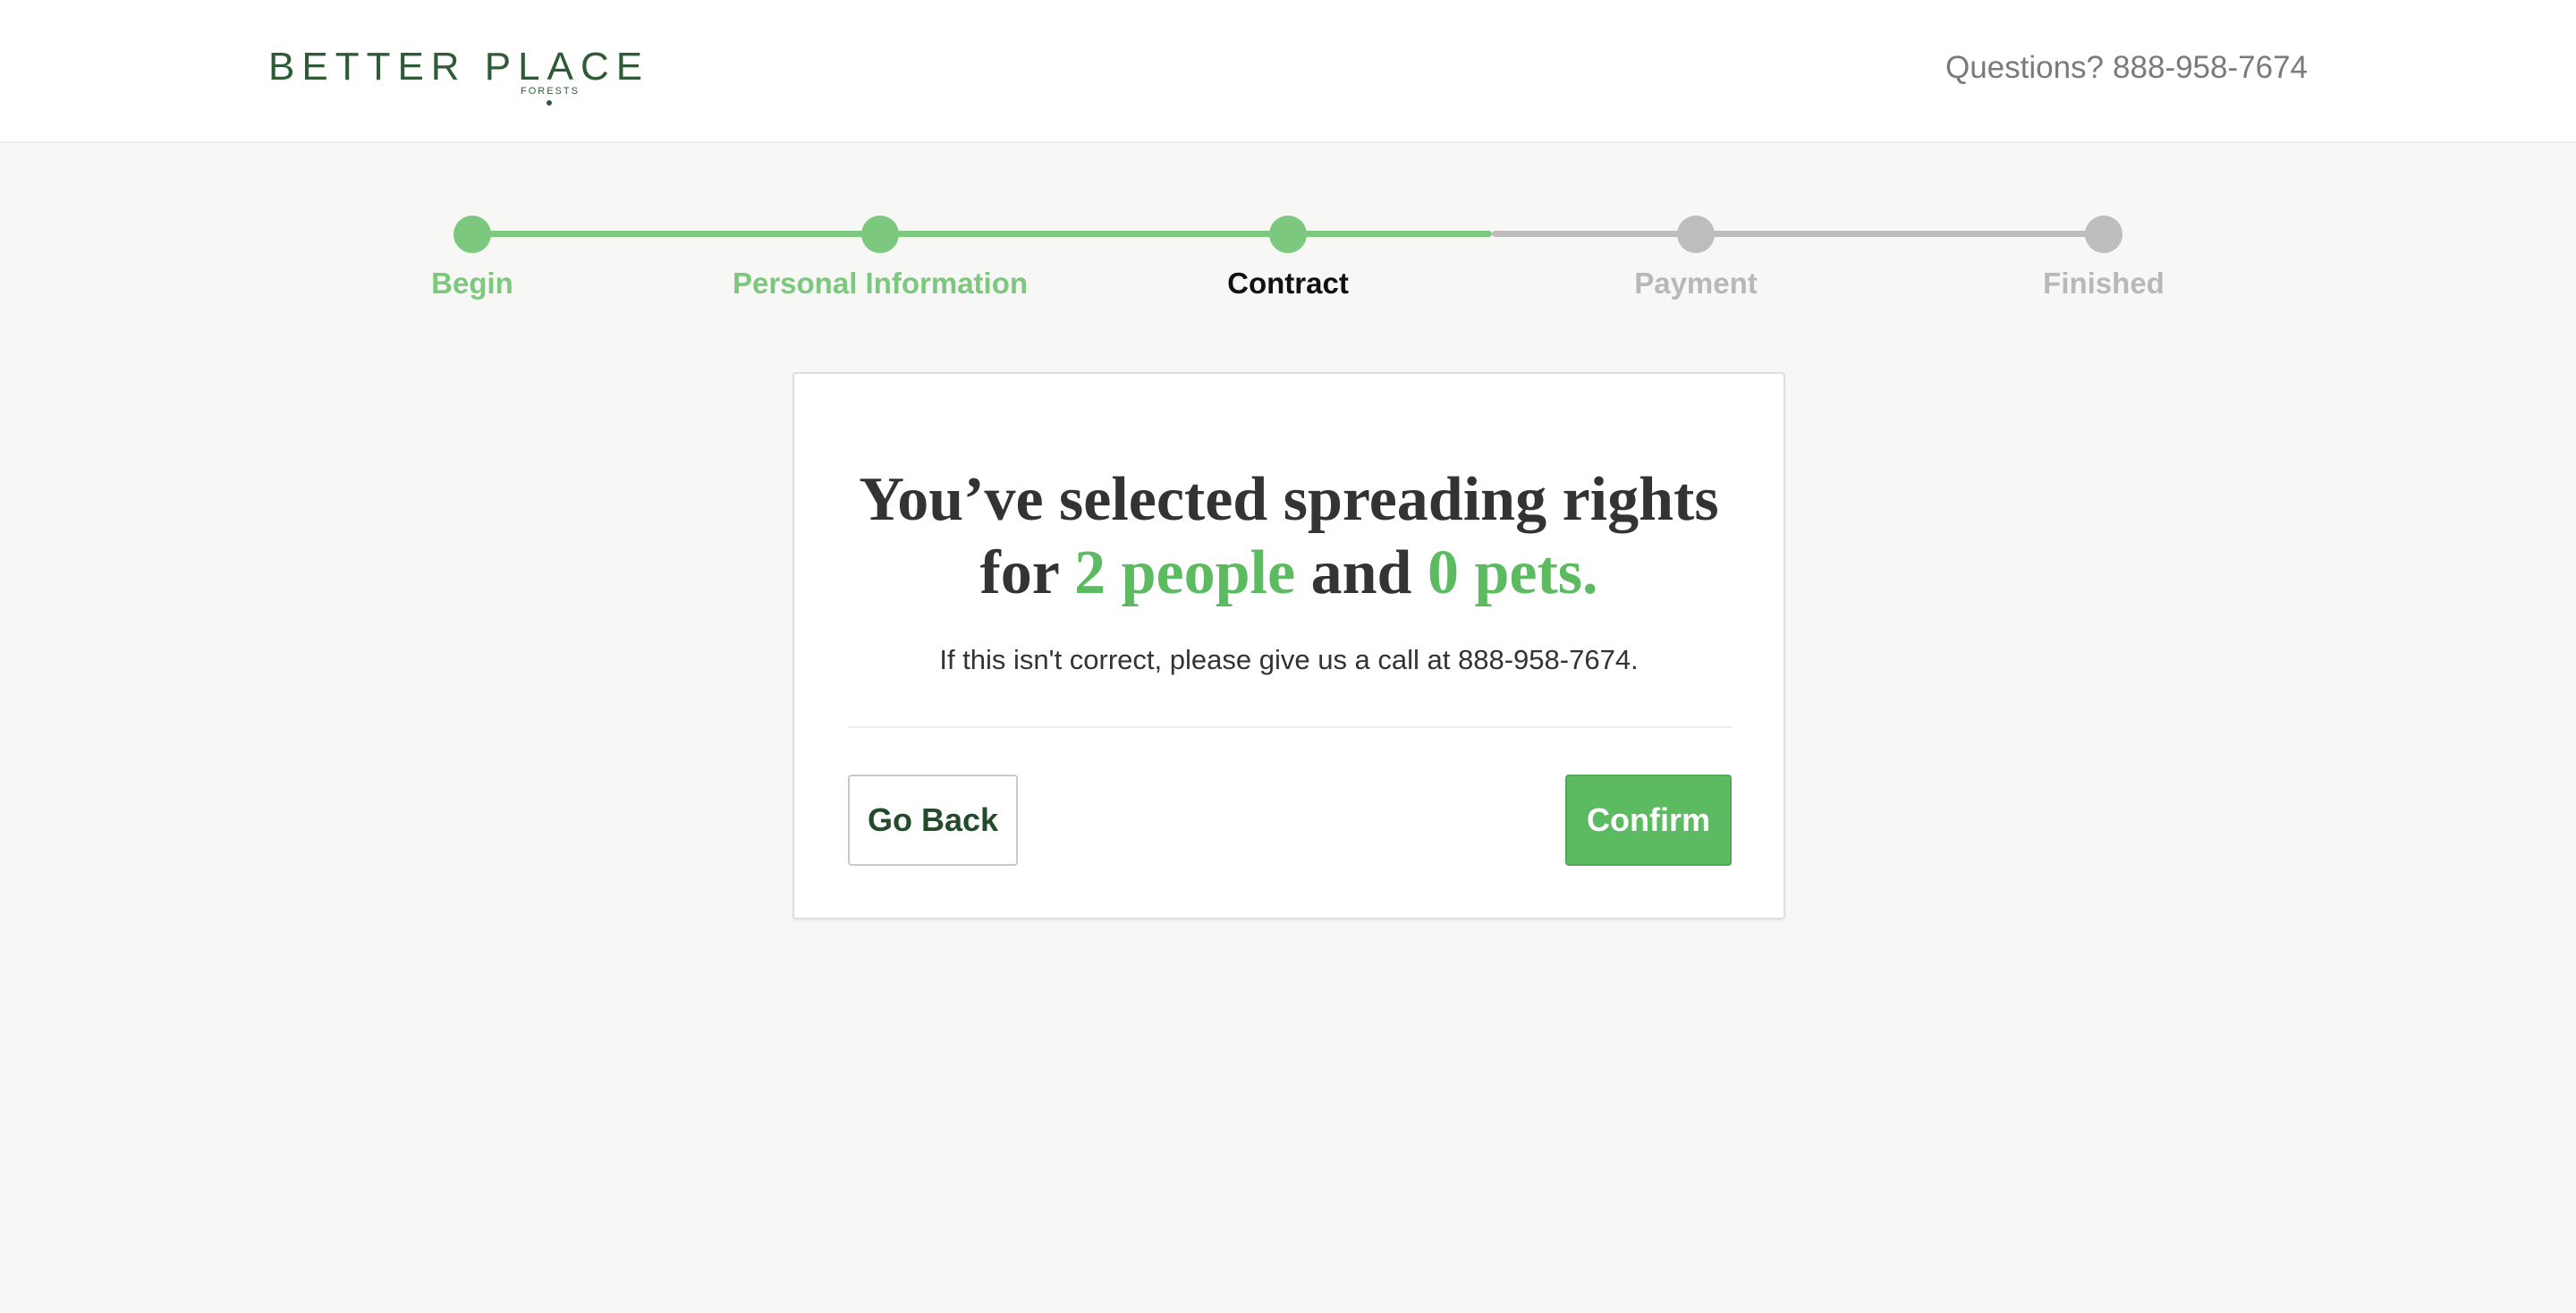  I want to click on step-dot-finished, so click(2104, 234).